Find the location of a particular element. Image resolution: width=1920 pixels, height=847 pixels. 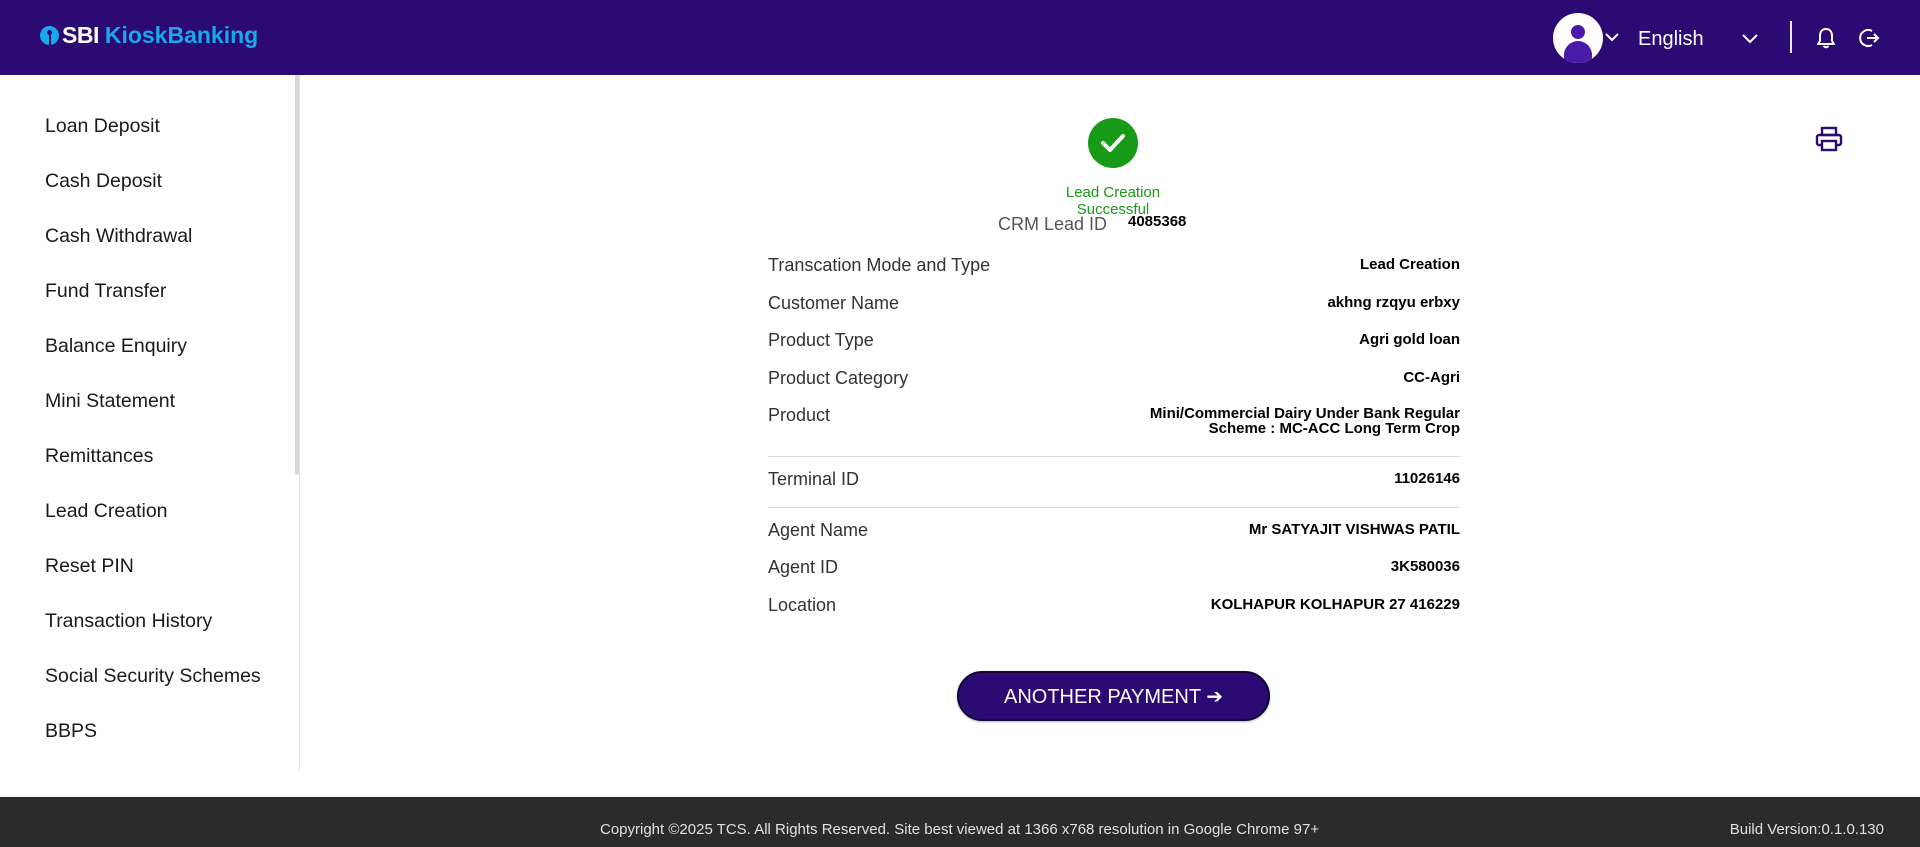

detail-value-terminal-id: 11026146 is located at coordinates (1427, 478).